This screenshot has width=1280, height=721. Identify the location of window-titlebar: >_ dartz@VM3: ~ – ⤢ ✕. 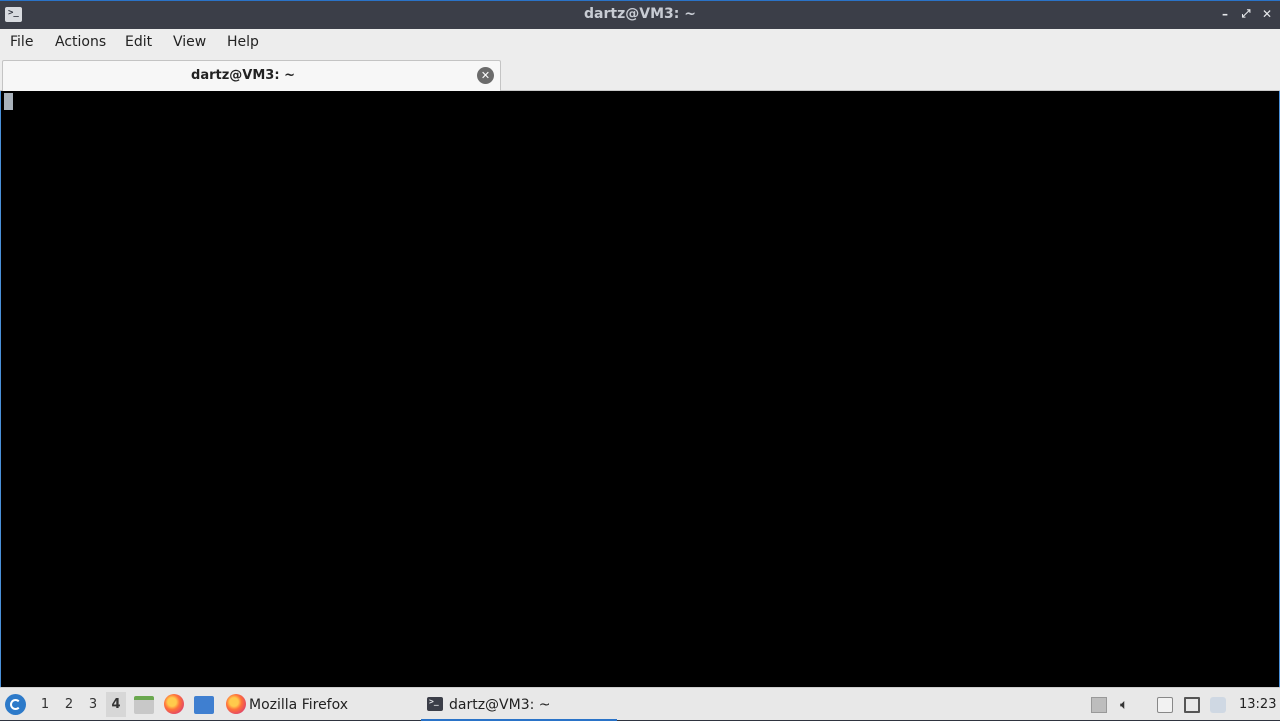
(640, 14).